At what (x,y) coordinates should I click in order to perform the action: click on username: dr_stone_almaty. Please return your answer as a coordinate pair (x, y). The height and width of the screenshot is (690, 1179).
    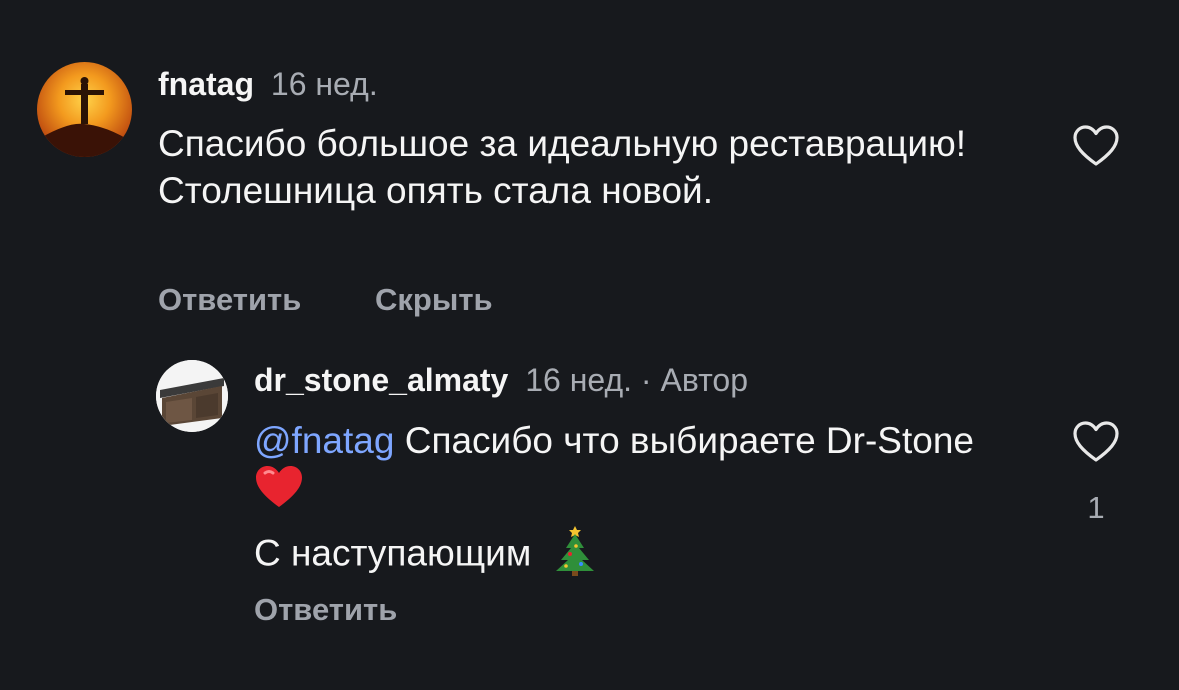
    Looking at the image, I should click on (381, 380).